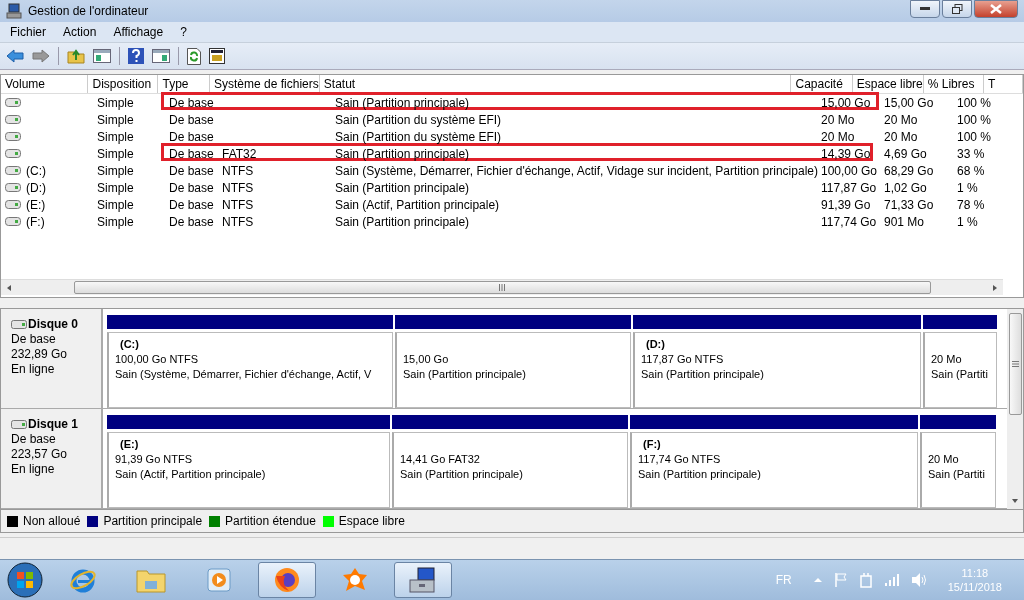 The height and width of the screenshot is (600, 1024). What do you see at coordinates (680, 459) in the screenshot?
I see `partition-size: 117,74 Go NTFS` at bounding box center [680, 459].